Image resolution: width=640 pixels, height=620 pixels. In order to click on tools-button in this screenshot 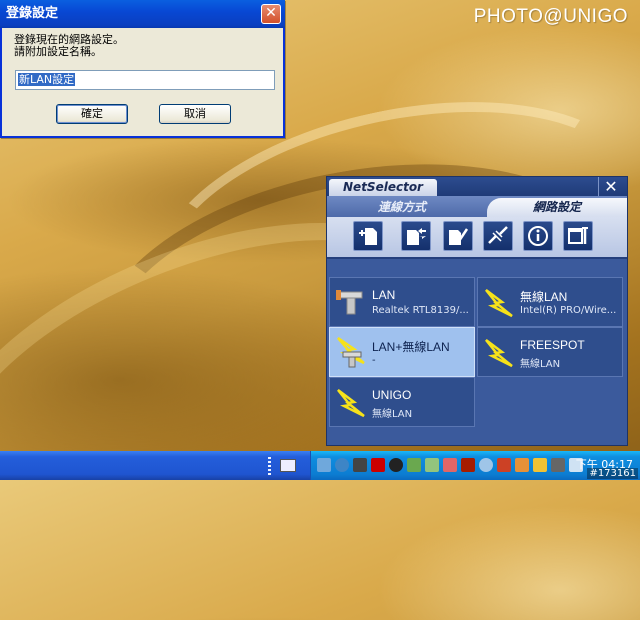, I will do `click(578, 236)`.